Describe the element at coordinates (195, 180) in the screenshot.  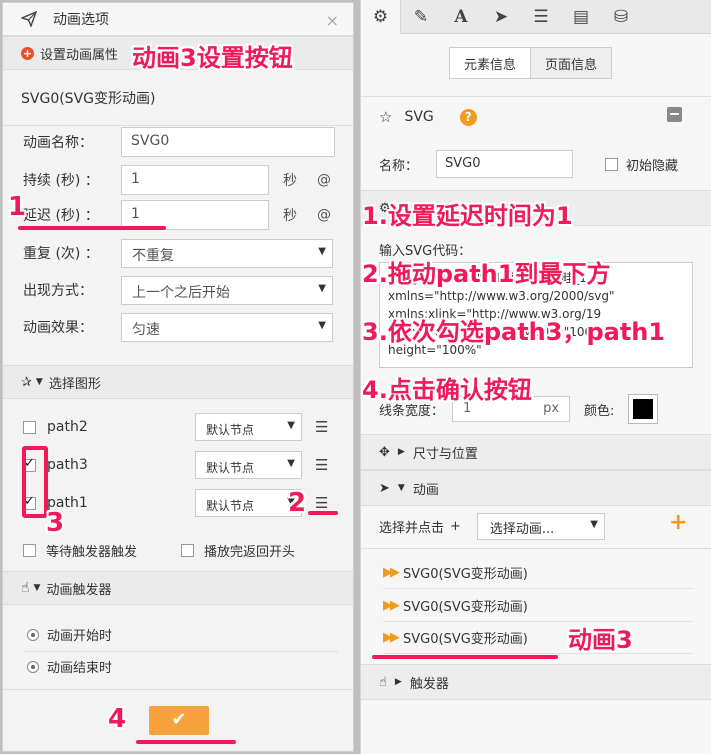
I see `duration-input: 1` at that location.